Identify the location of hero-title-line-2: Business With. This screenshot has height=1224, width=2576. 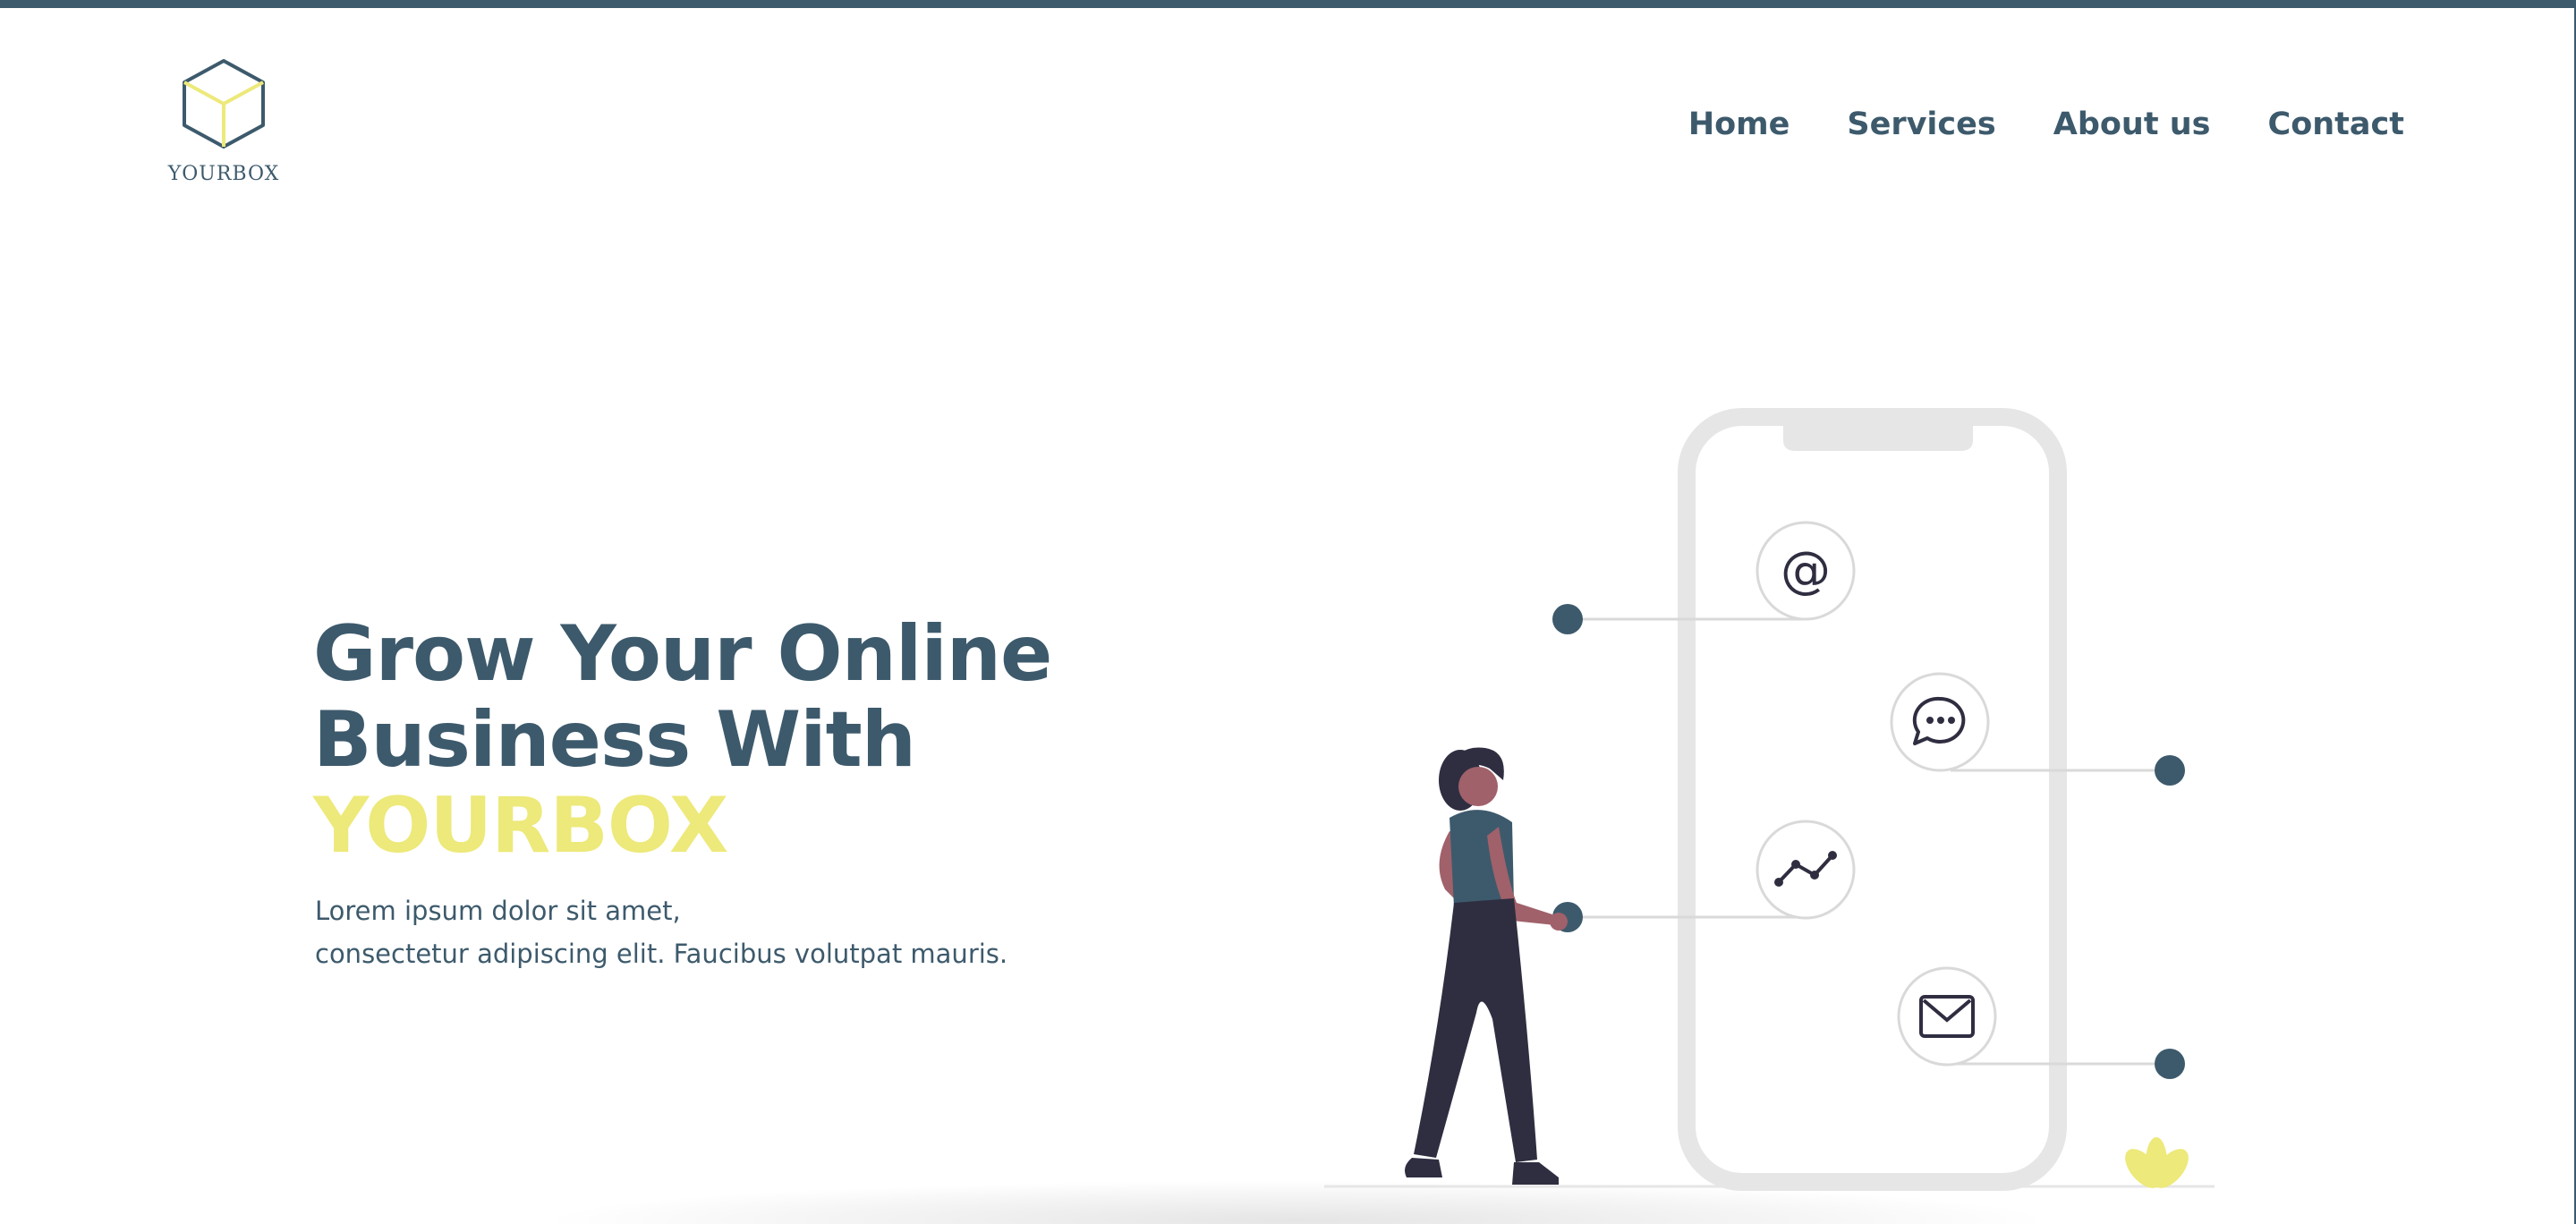
(614, 740).